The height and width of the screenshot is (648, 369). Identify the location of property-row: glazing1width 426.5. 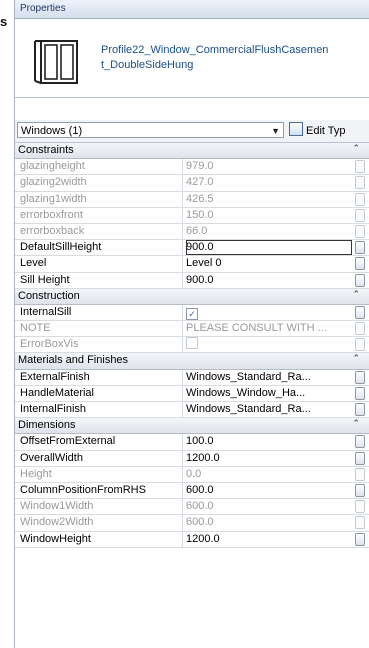
(192, 199).